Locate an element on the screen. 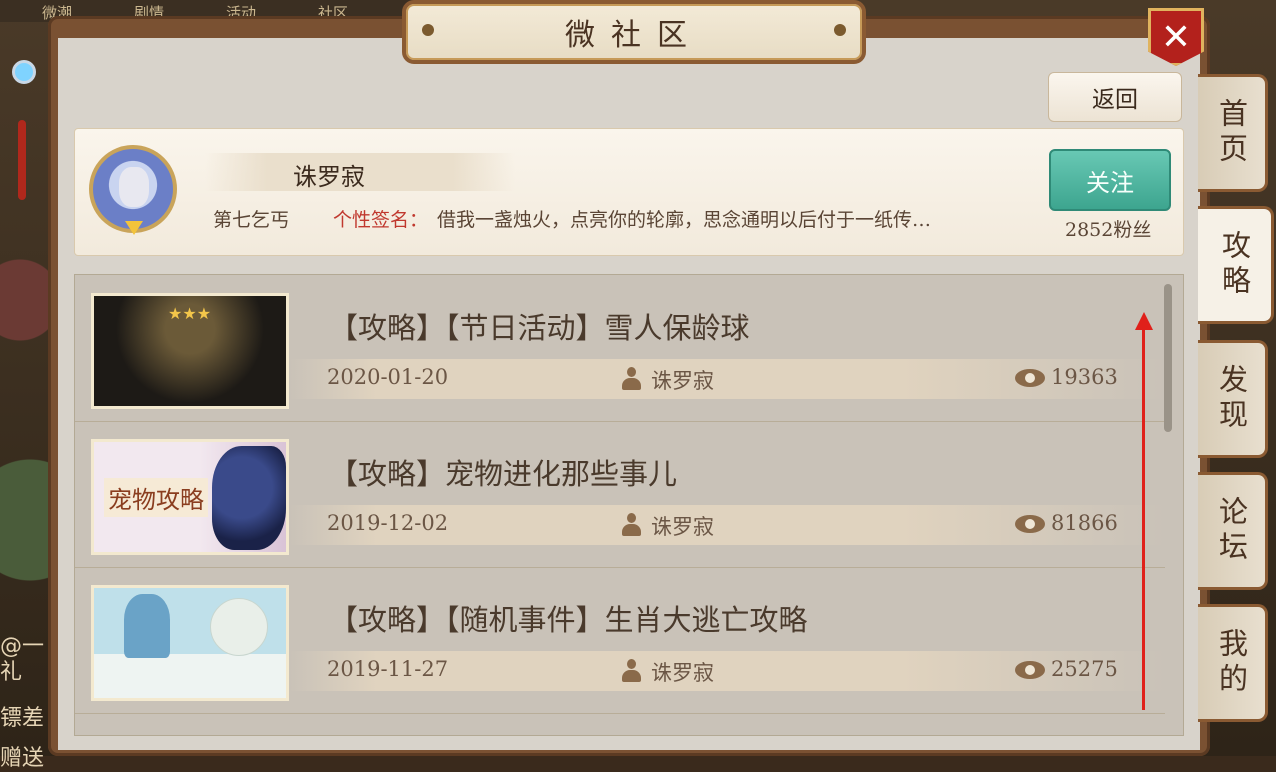  post-date: 2019-12-02 is located at coordinates (388, 523).